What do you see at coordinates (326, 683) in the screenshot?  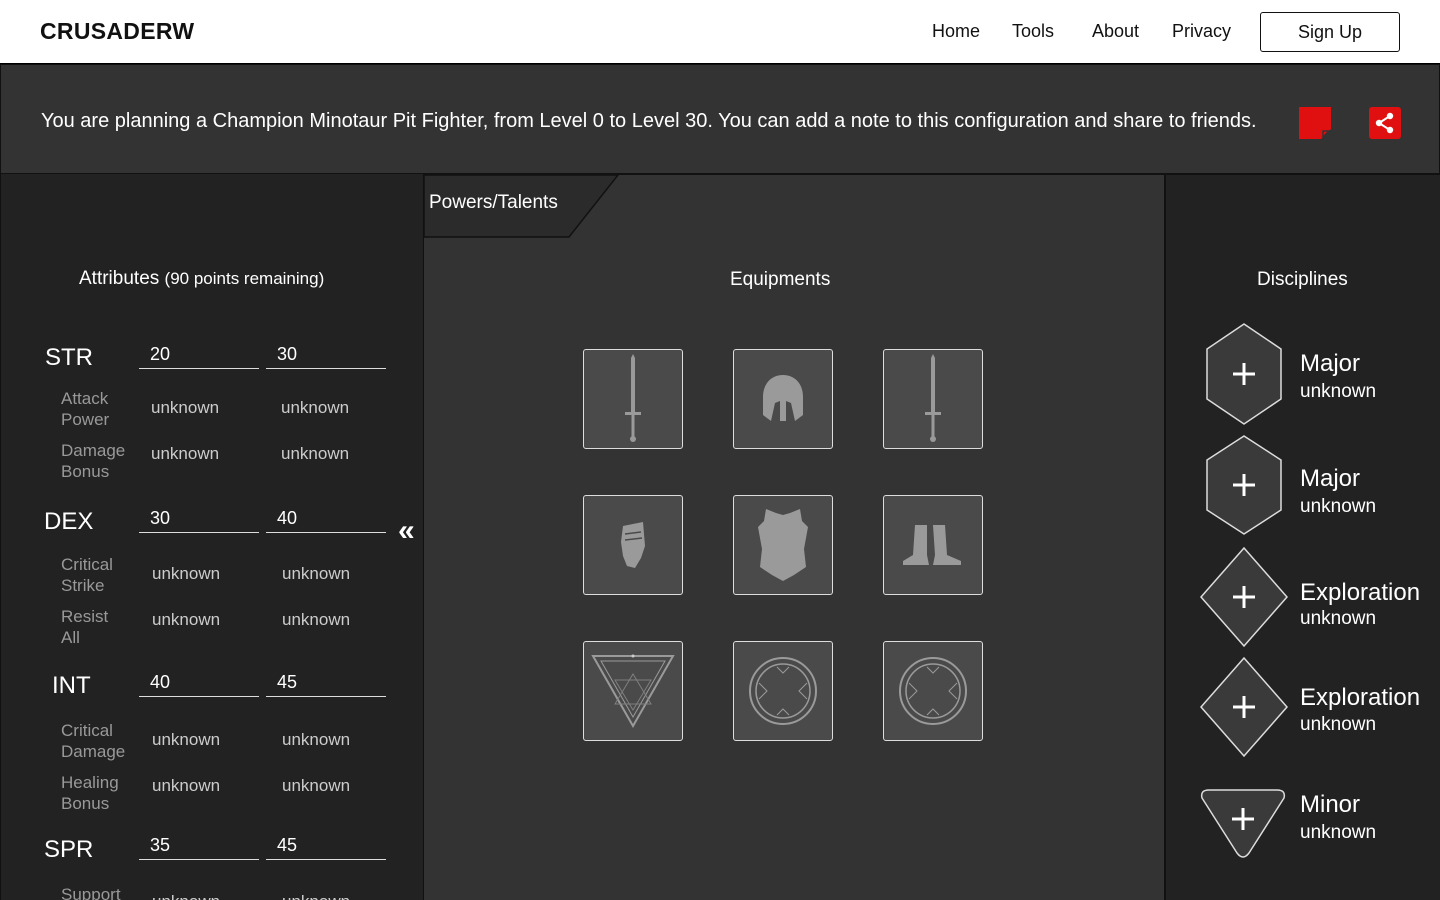 I see `int-to-input` at bounding box center [326, 683].